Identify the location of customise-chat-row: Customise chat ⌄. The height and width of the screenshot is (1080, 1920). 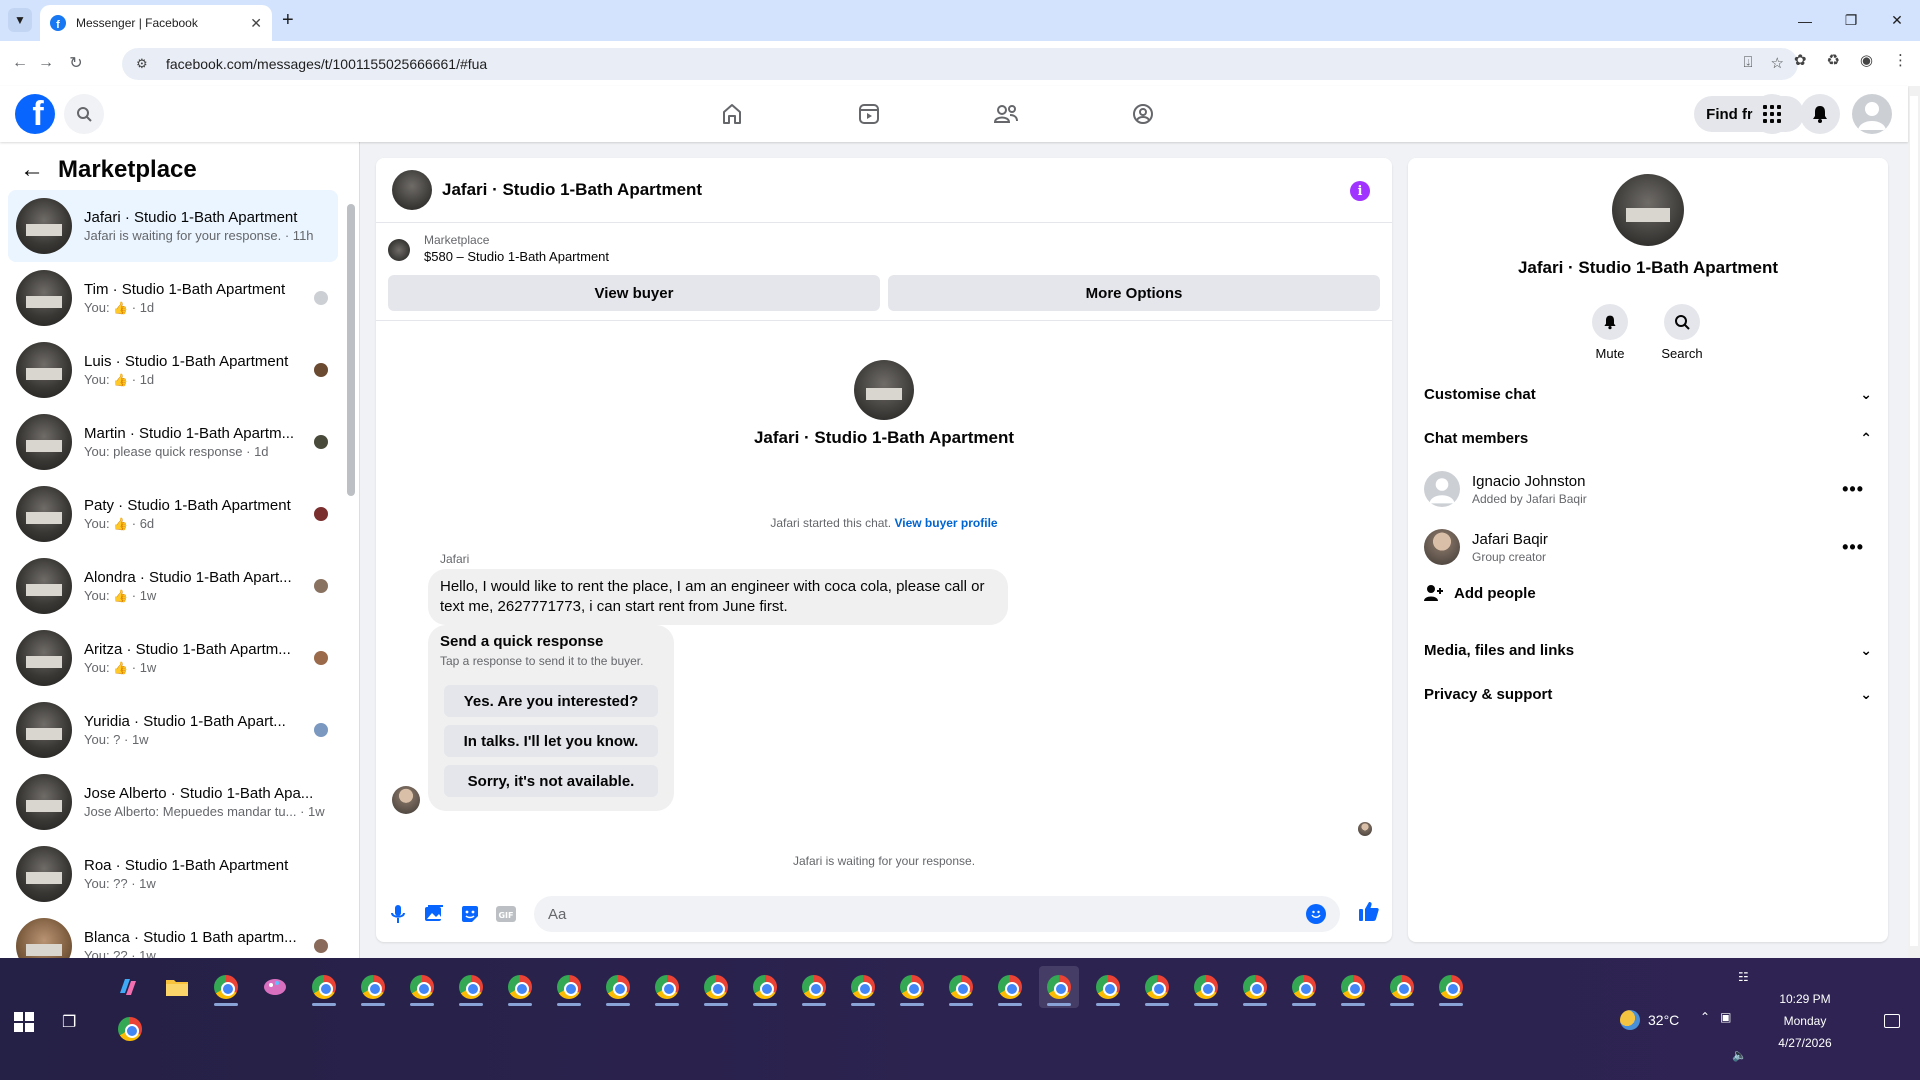
(1648, 394).